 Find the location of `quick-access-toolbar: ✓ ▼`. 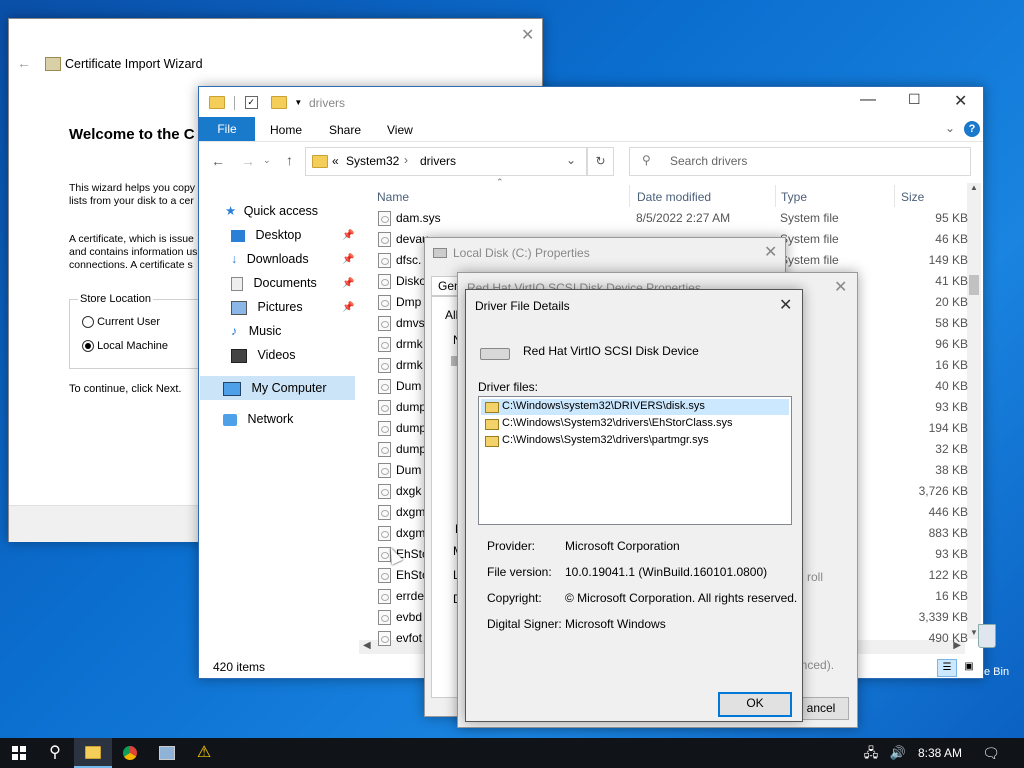

quick-access-toolbar: ✓ ▼ is located at coordinates (255, 102).